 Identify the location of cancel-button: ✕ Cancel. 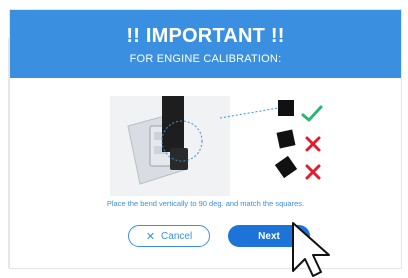
(169, 236).